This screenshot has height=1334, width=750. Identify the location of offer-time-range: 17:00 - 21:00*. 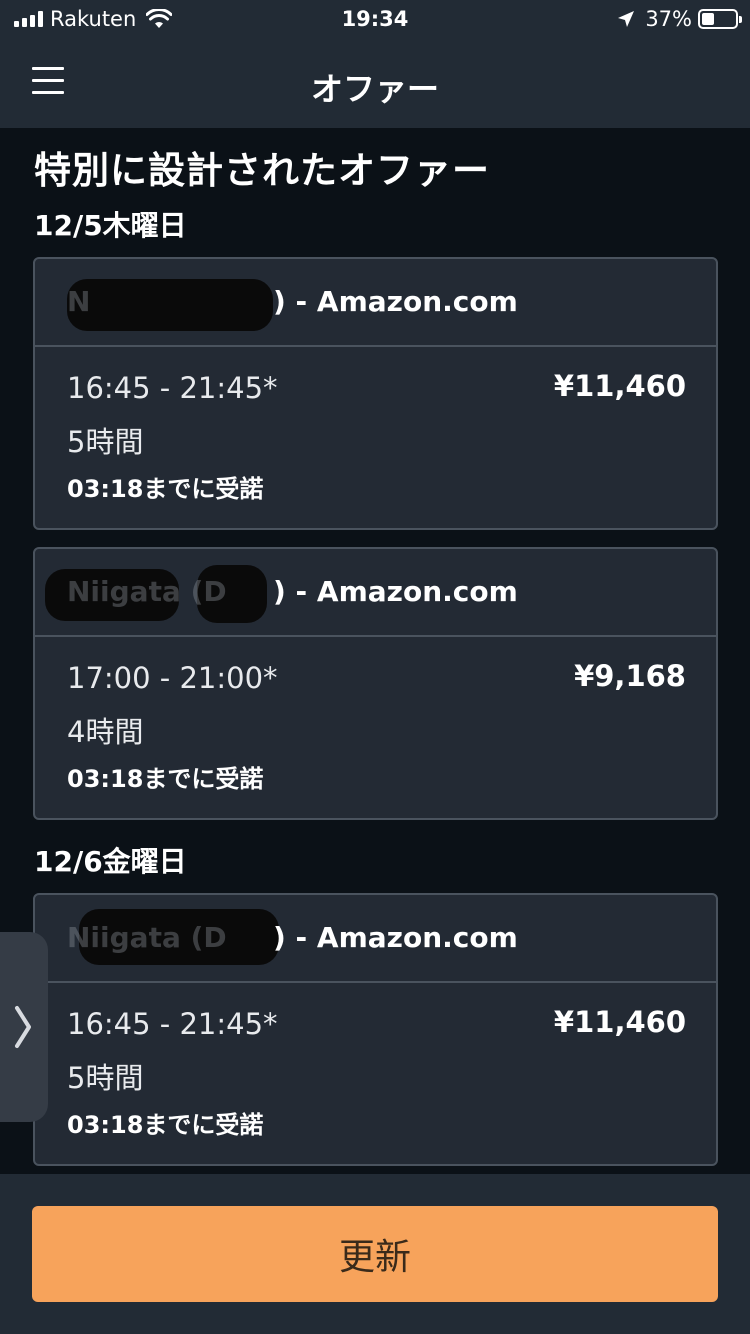
(172, 678).